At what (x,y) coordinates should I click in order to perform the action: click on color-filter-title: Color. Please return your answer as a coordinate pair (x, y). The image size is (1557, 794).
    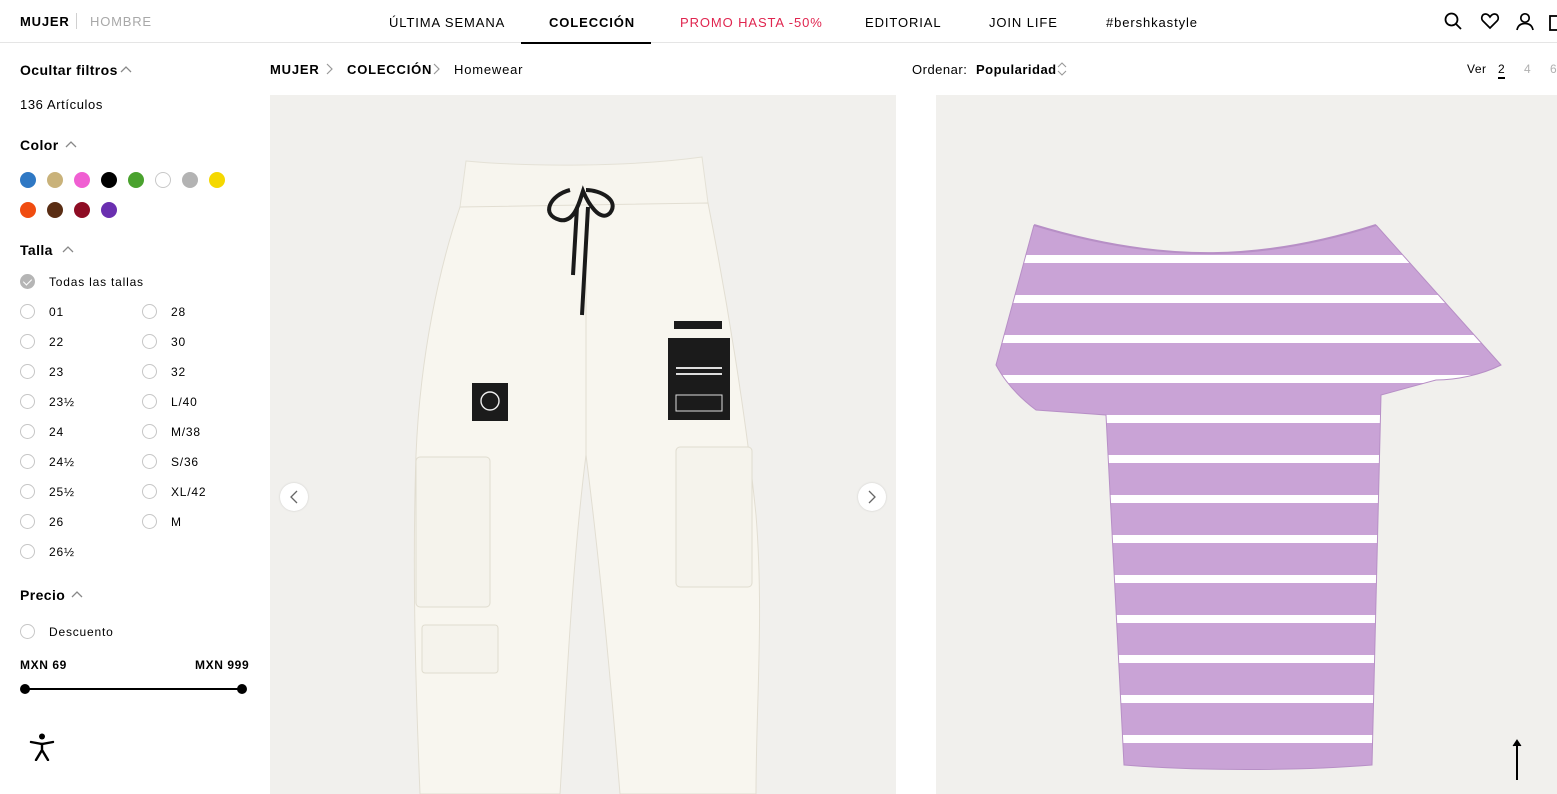
    Looking at the image, I should click on (39, 145).